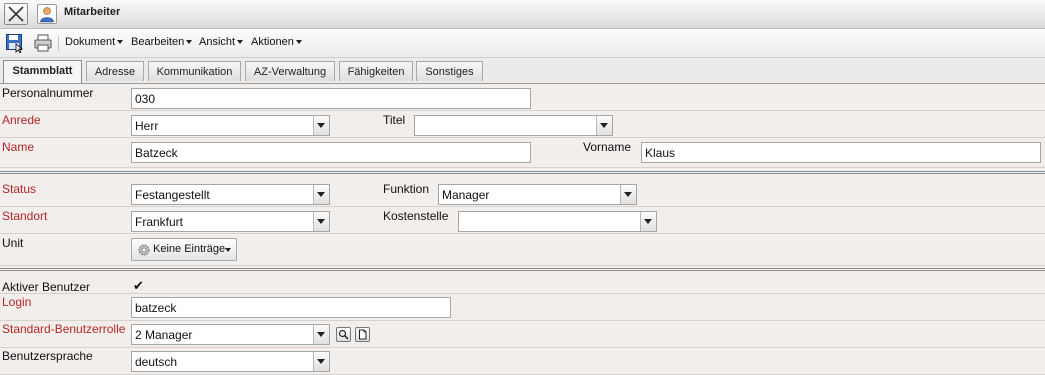 Image resolution: width=1045 pixels, height=375 pixels. Describe the element at coordinates (164, 335) in the screenshot. I see `benutzerrolle-value: 2 Manager` at that location.